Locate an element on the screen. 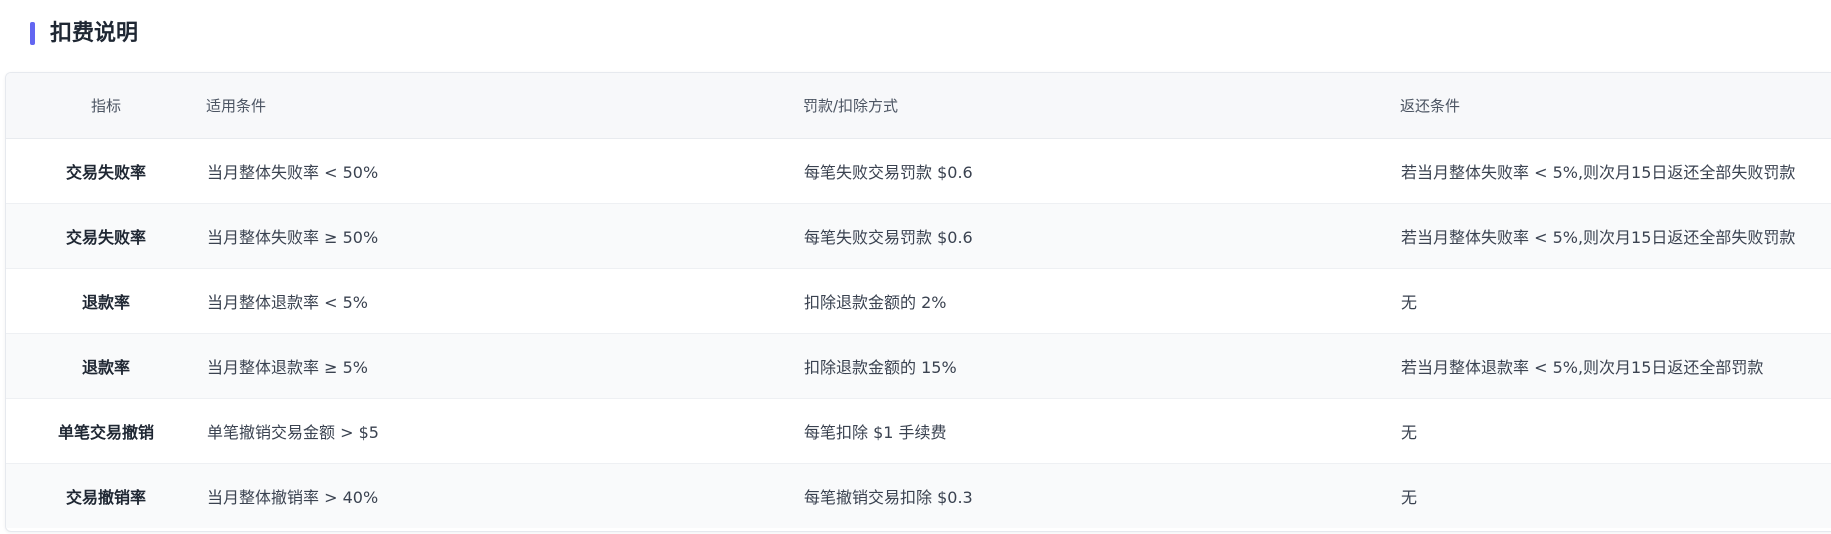 The height and width of the screenshot is (534, 1831). table-row: 交易撤销率 当月整体撤销率 > 40% 每笔撤销交易扣除 $0.3 无 is located at coordinates (918, 495).